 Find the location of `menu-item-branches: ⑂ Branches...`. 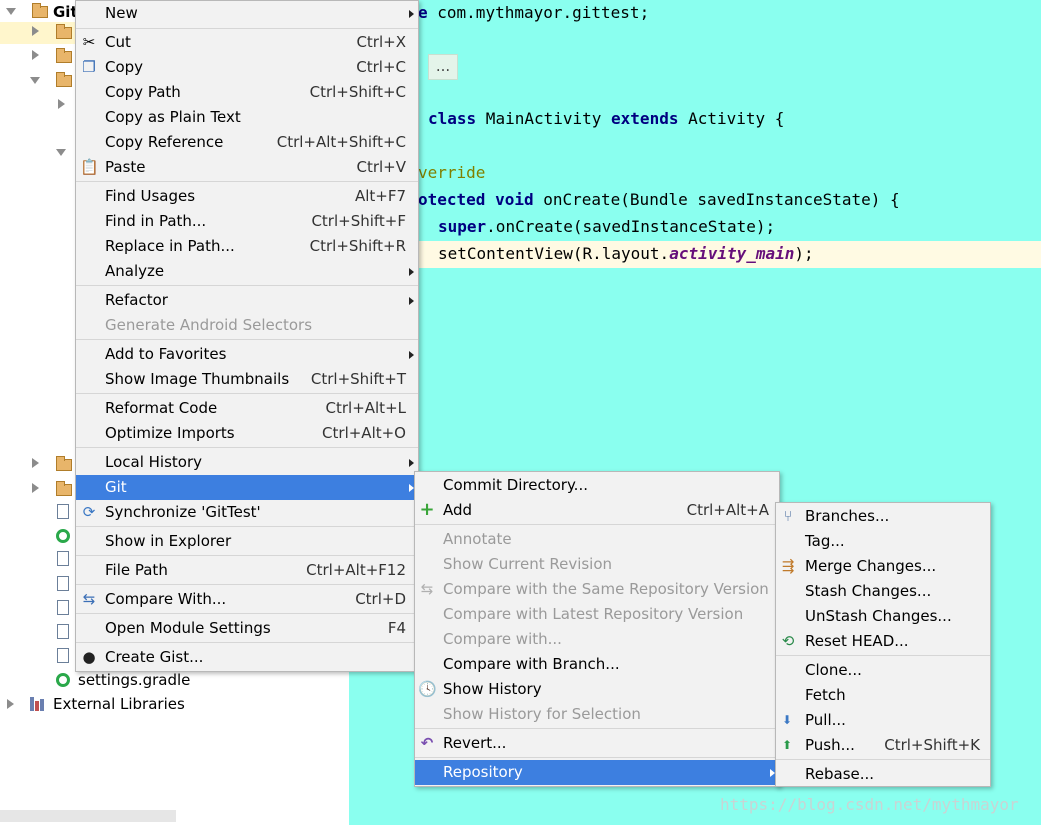

menu-item-branches: ⑂ Branches... is located at coordinates (883, 516).